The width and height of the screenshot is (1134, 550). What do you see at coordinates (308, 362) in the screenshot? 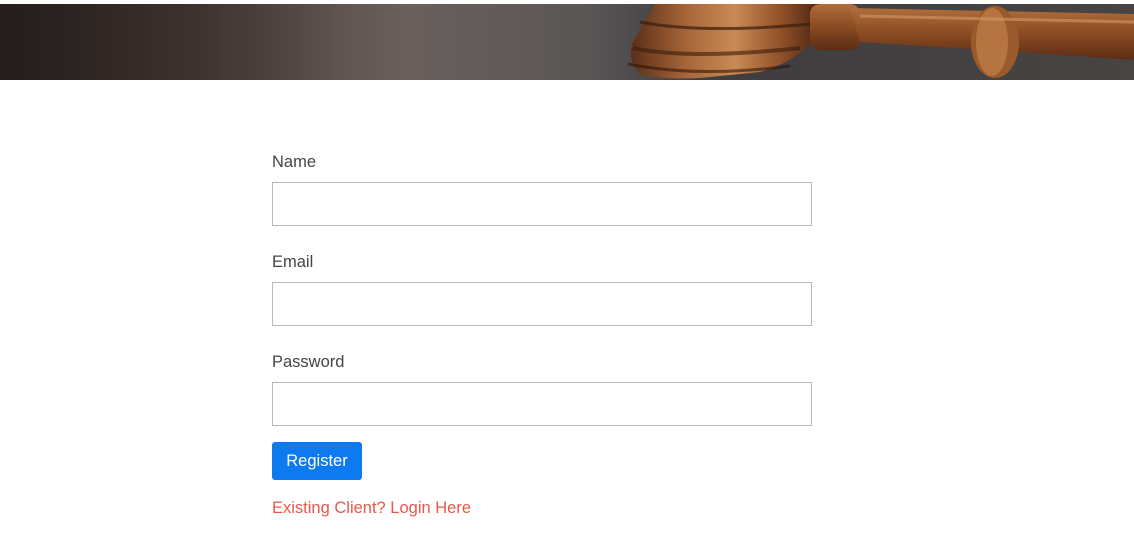
I see `password-label: Password` at bounding box center [308, 362].